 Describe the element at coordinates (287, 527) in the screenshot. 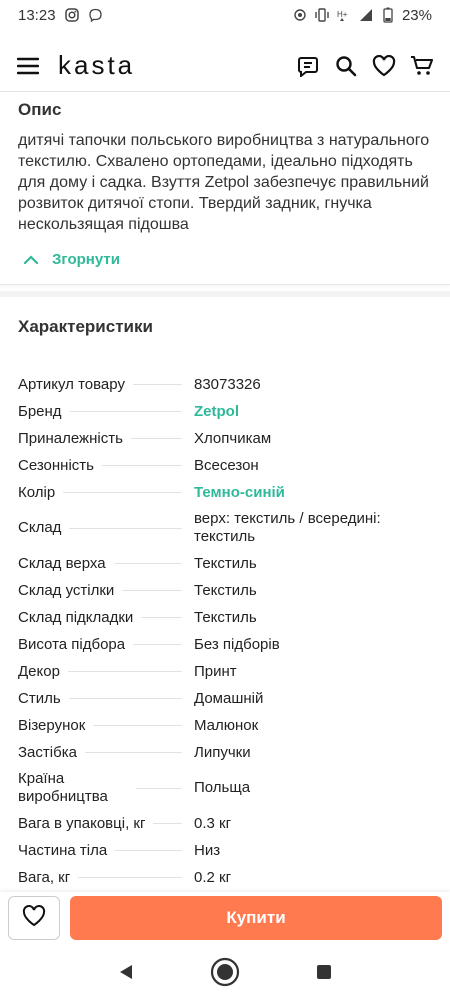

I see `char-value: верх: текстиль / всередині: текстиль` at that location.